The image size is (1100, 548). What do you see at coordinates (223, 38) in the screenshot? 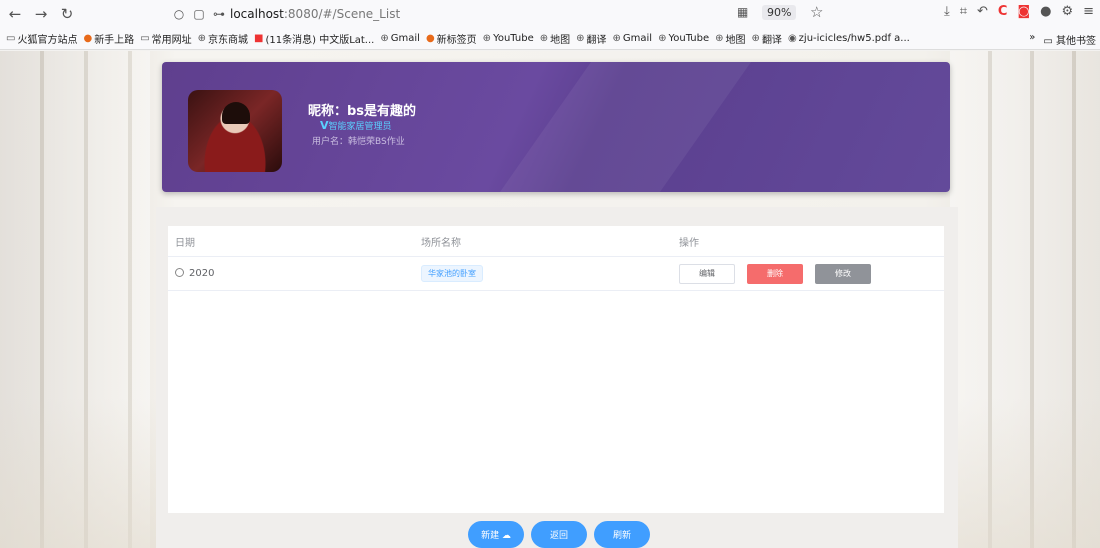
I see `bookmark-item: ⊕ 京东商城` at bounding box center [223, 38].